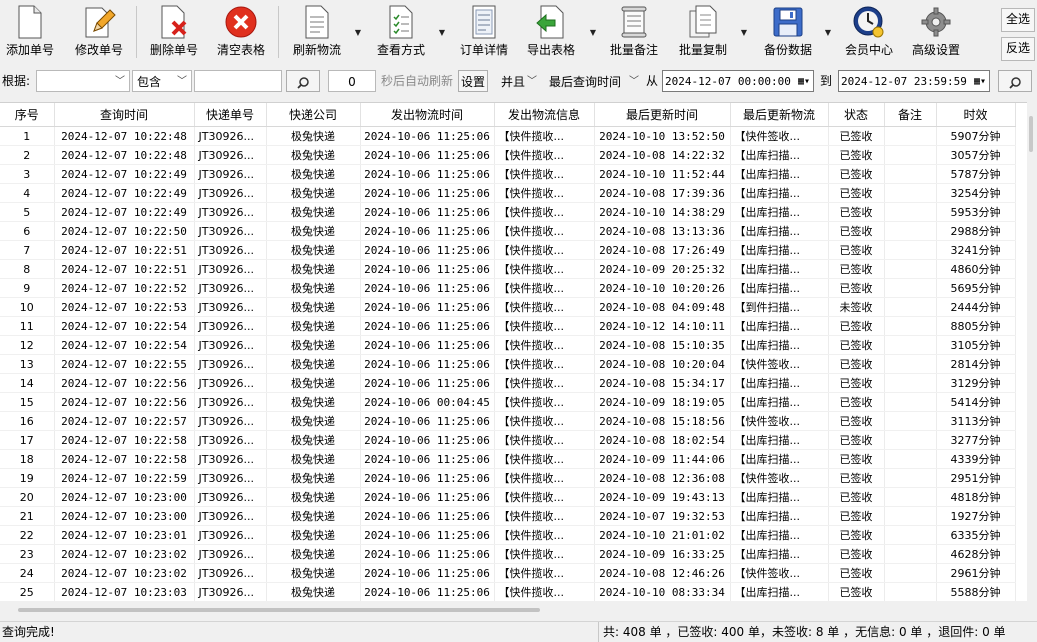 The height and width of the screenshot is (642, 1037). Describe the element at coordinates (30, 32) in the screenshot. I see `add-tracking-button: 添加单号` at that location.